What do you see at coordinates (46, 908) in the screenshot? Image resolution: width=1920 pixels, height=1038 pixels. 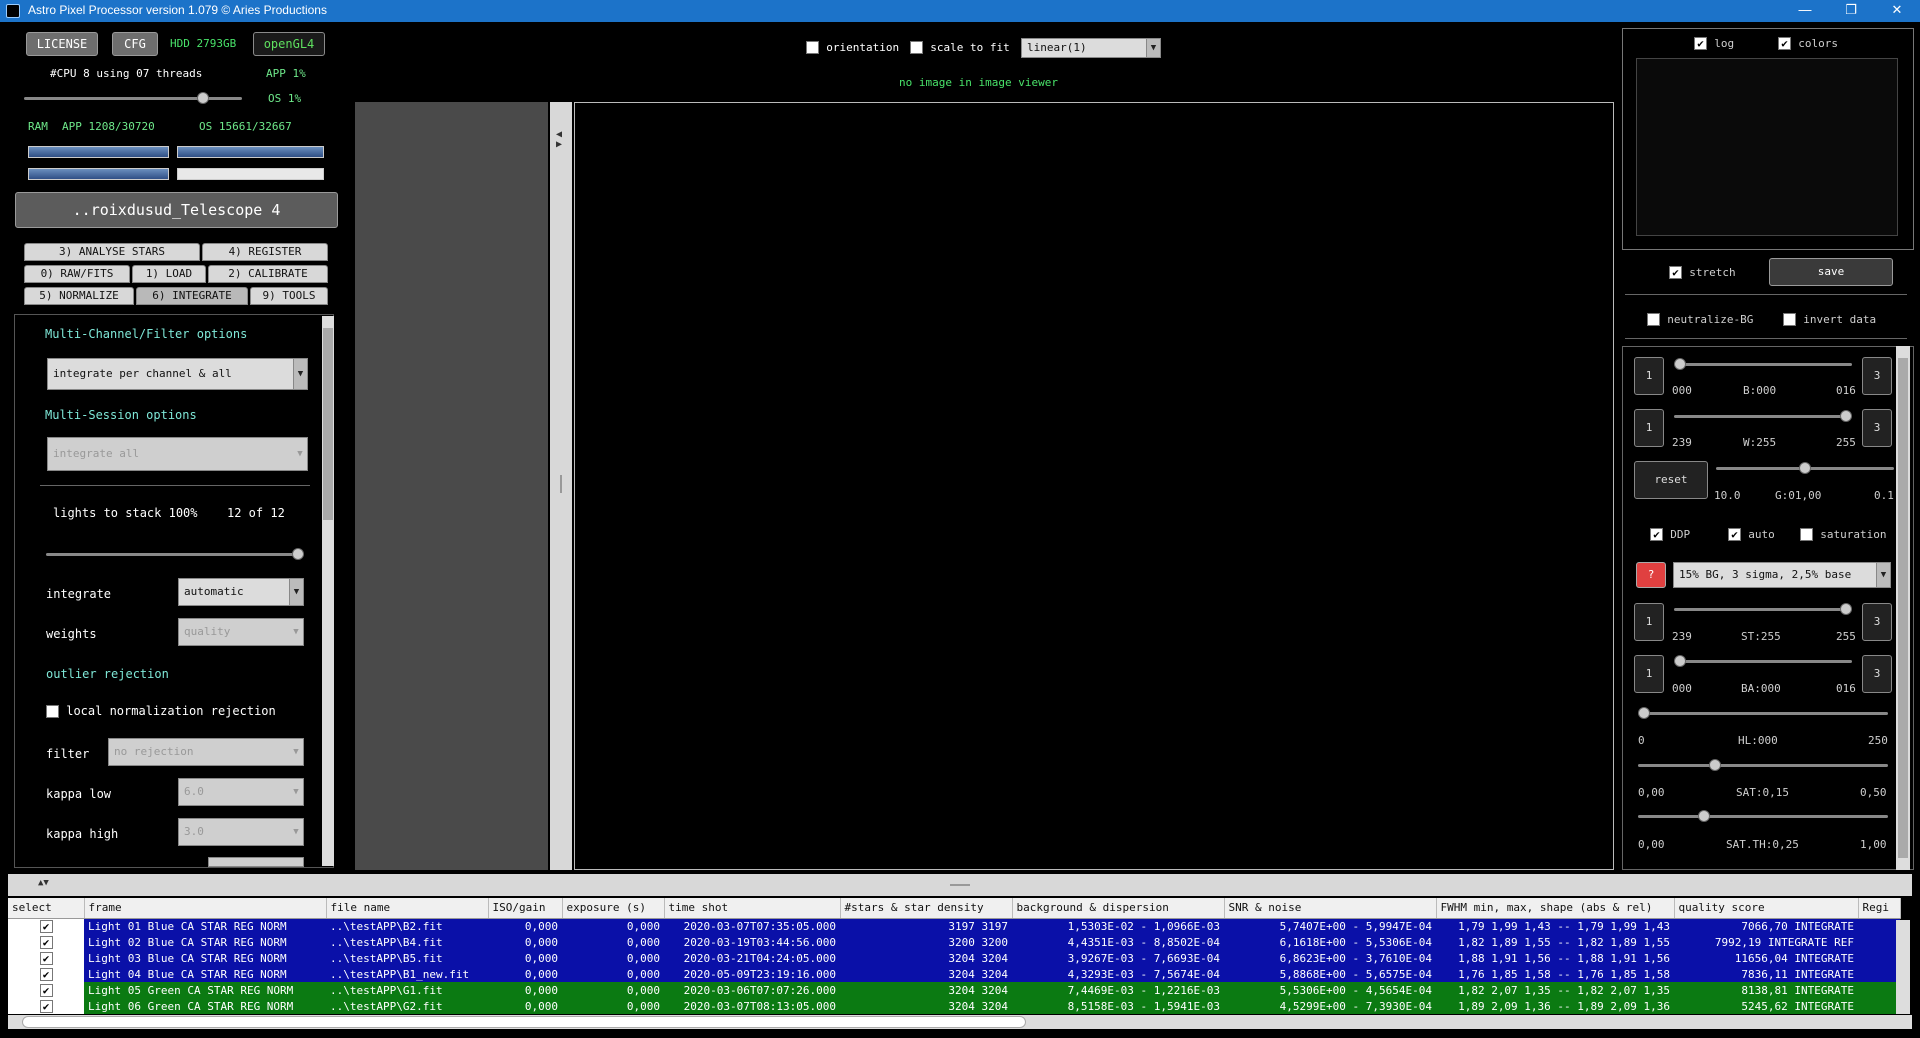 I see `col-select: select` at bounding box center [46, 908].